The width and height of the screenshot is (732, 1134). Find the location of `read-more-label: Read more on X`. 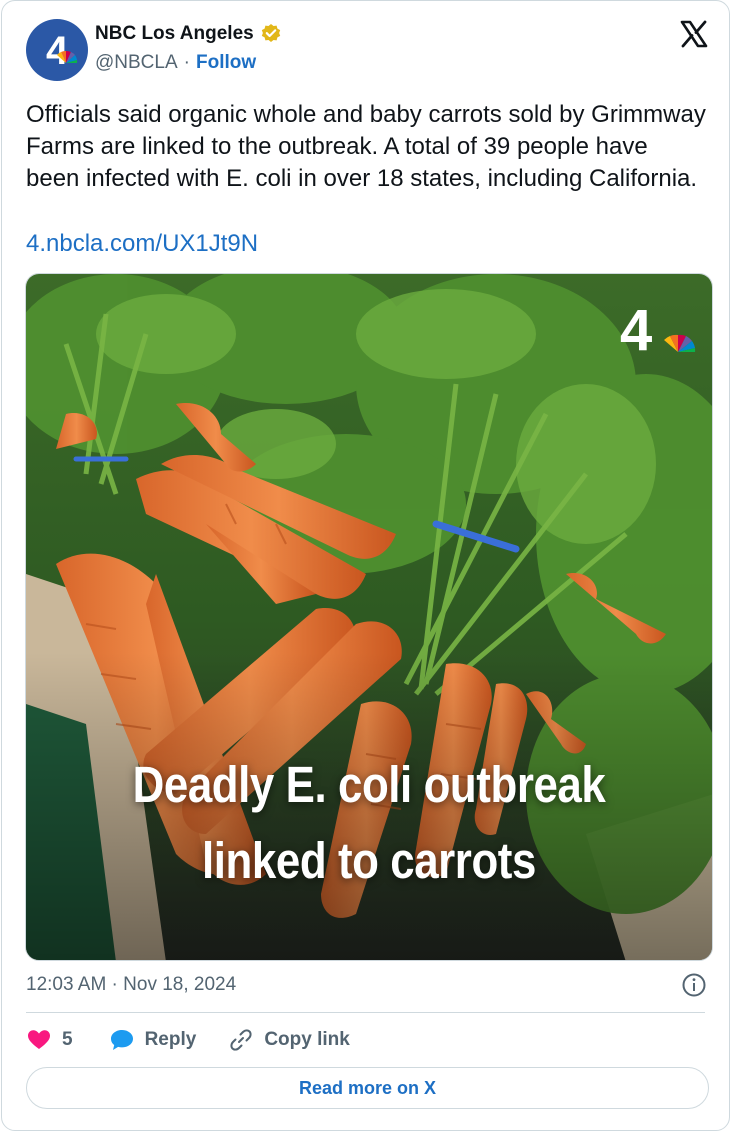

read-more-label: Read more on X is located at coordinates (367, 1087).